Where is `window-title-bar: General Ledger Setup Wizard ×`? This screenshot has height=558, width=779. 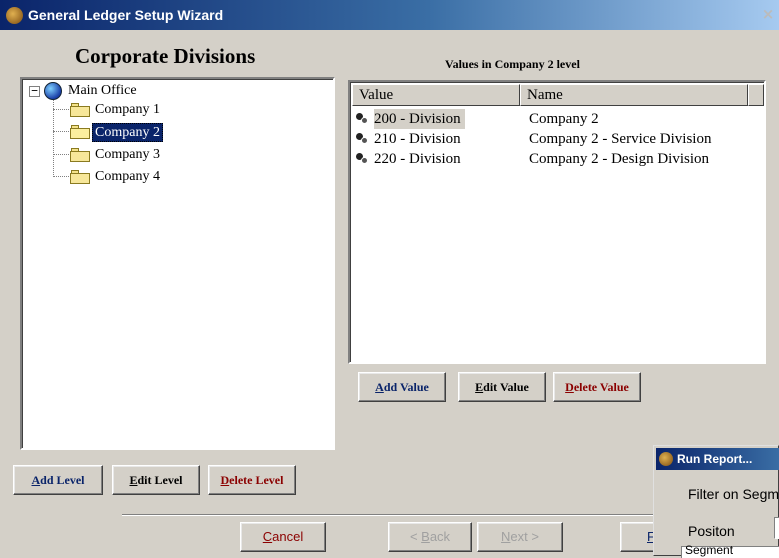 window-title-bar: General Ledger Setup Wizard × is located at coordinates (389, 15).